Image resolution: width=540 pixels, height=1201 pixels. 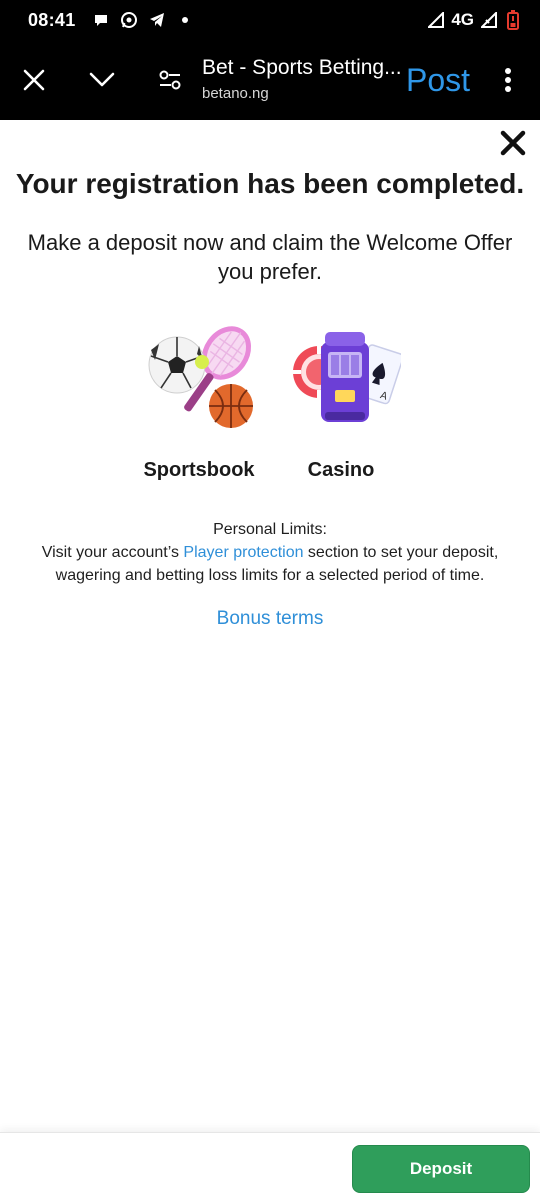 I want to click on casino-label: Casino, so click(x=341, y=470).